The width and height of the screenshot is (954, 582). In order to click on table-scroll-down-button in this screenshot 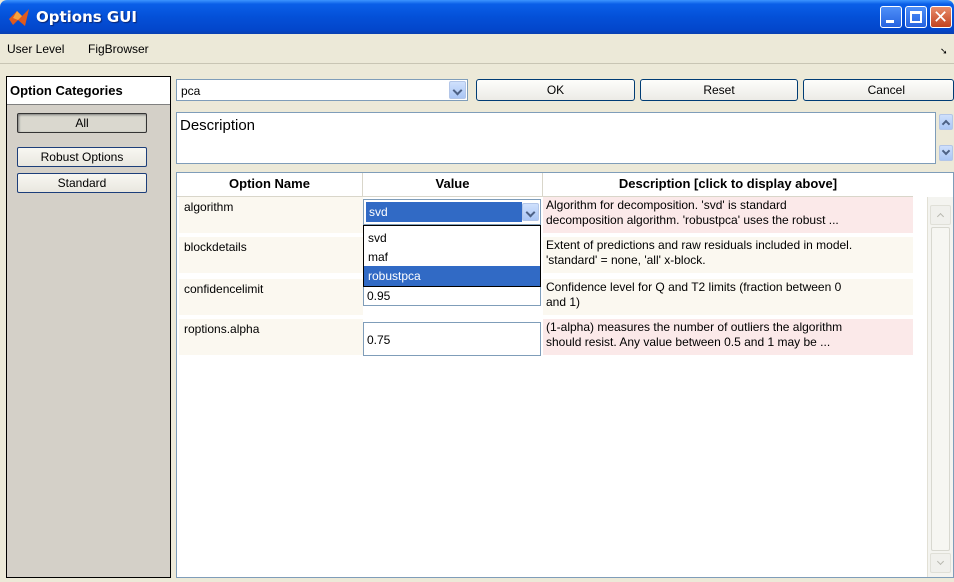, I will do `click(940, 563)`.